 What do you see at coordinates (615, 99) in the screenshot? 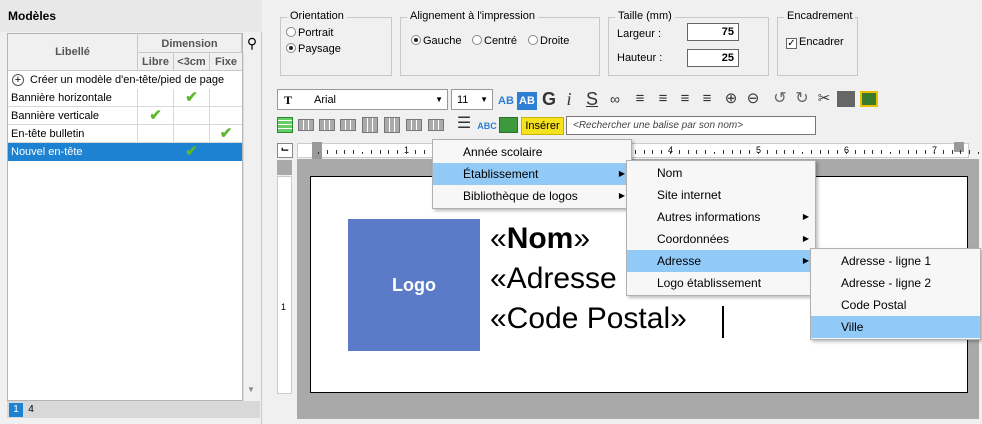
I see `link-icon: ∞` at bounding box center [615, 99].